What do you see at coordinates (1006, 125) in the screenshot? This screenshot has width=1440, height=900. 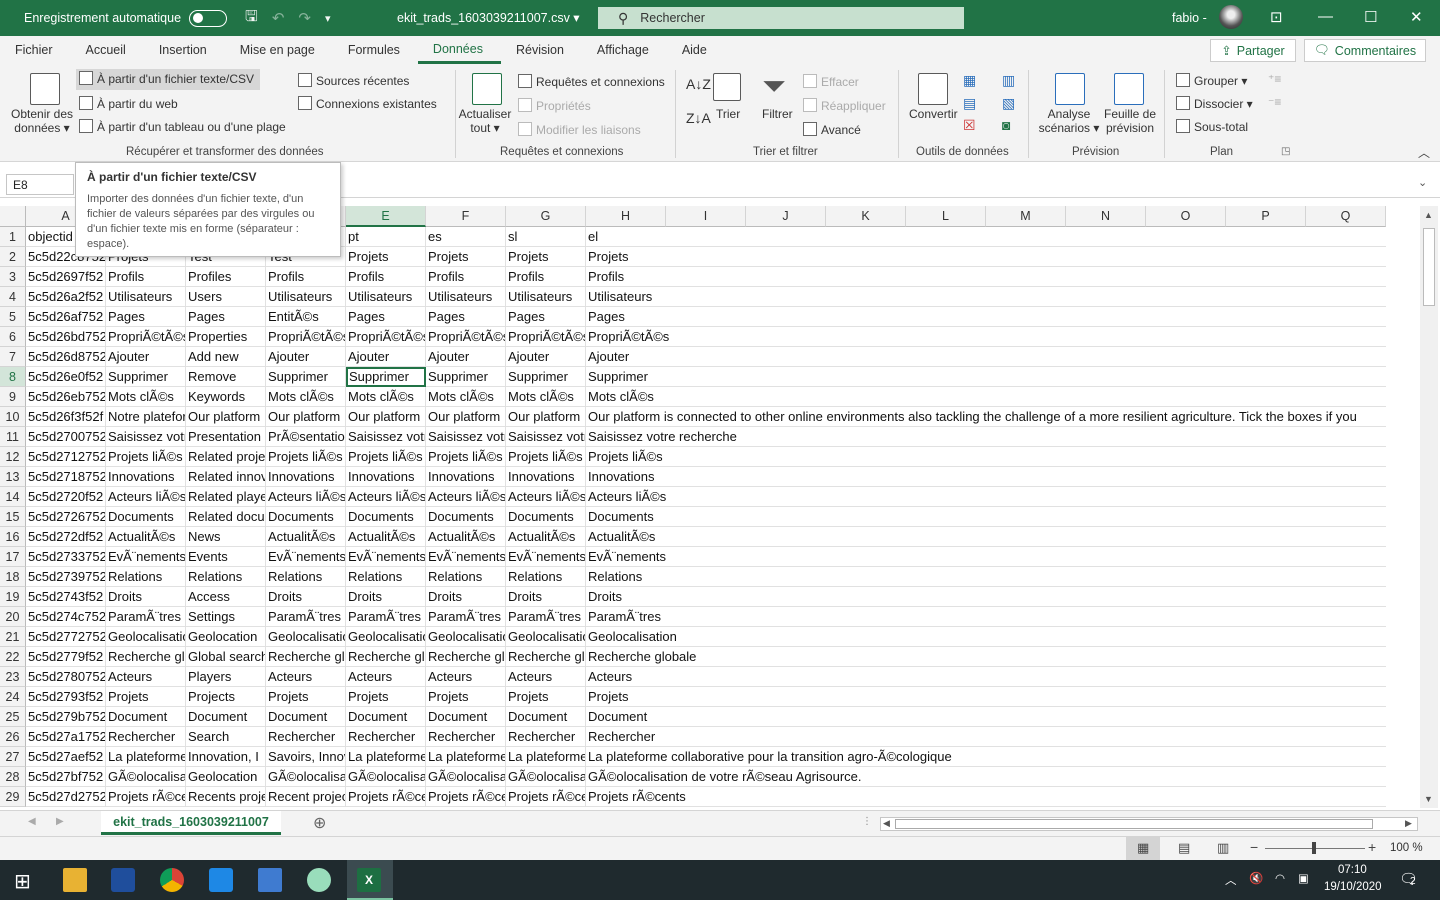 I see `data-model-icon: ◙` at bounding box center [1006, 125].